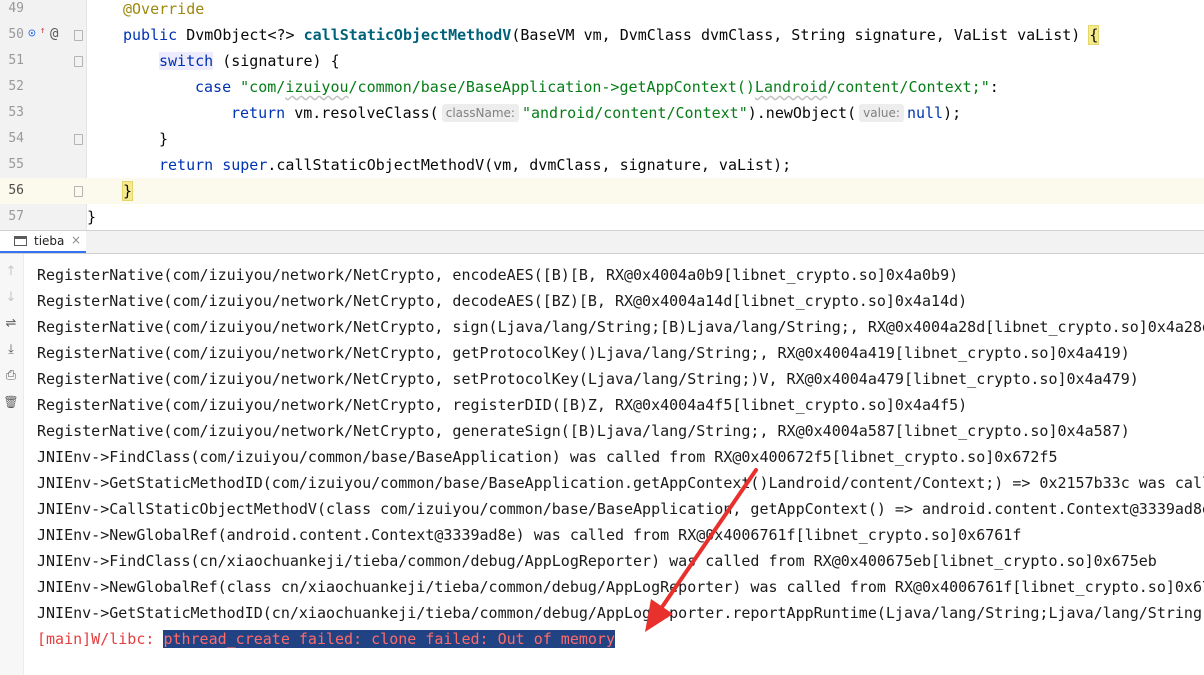  What do you see at coordinates (317, 87) in the screenshot?
I see `string-typo-part: izuiyou` at bounding box center [317, 87].